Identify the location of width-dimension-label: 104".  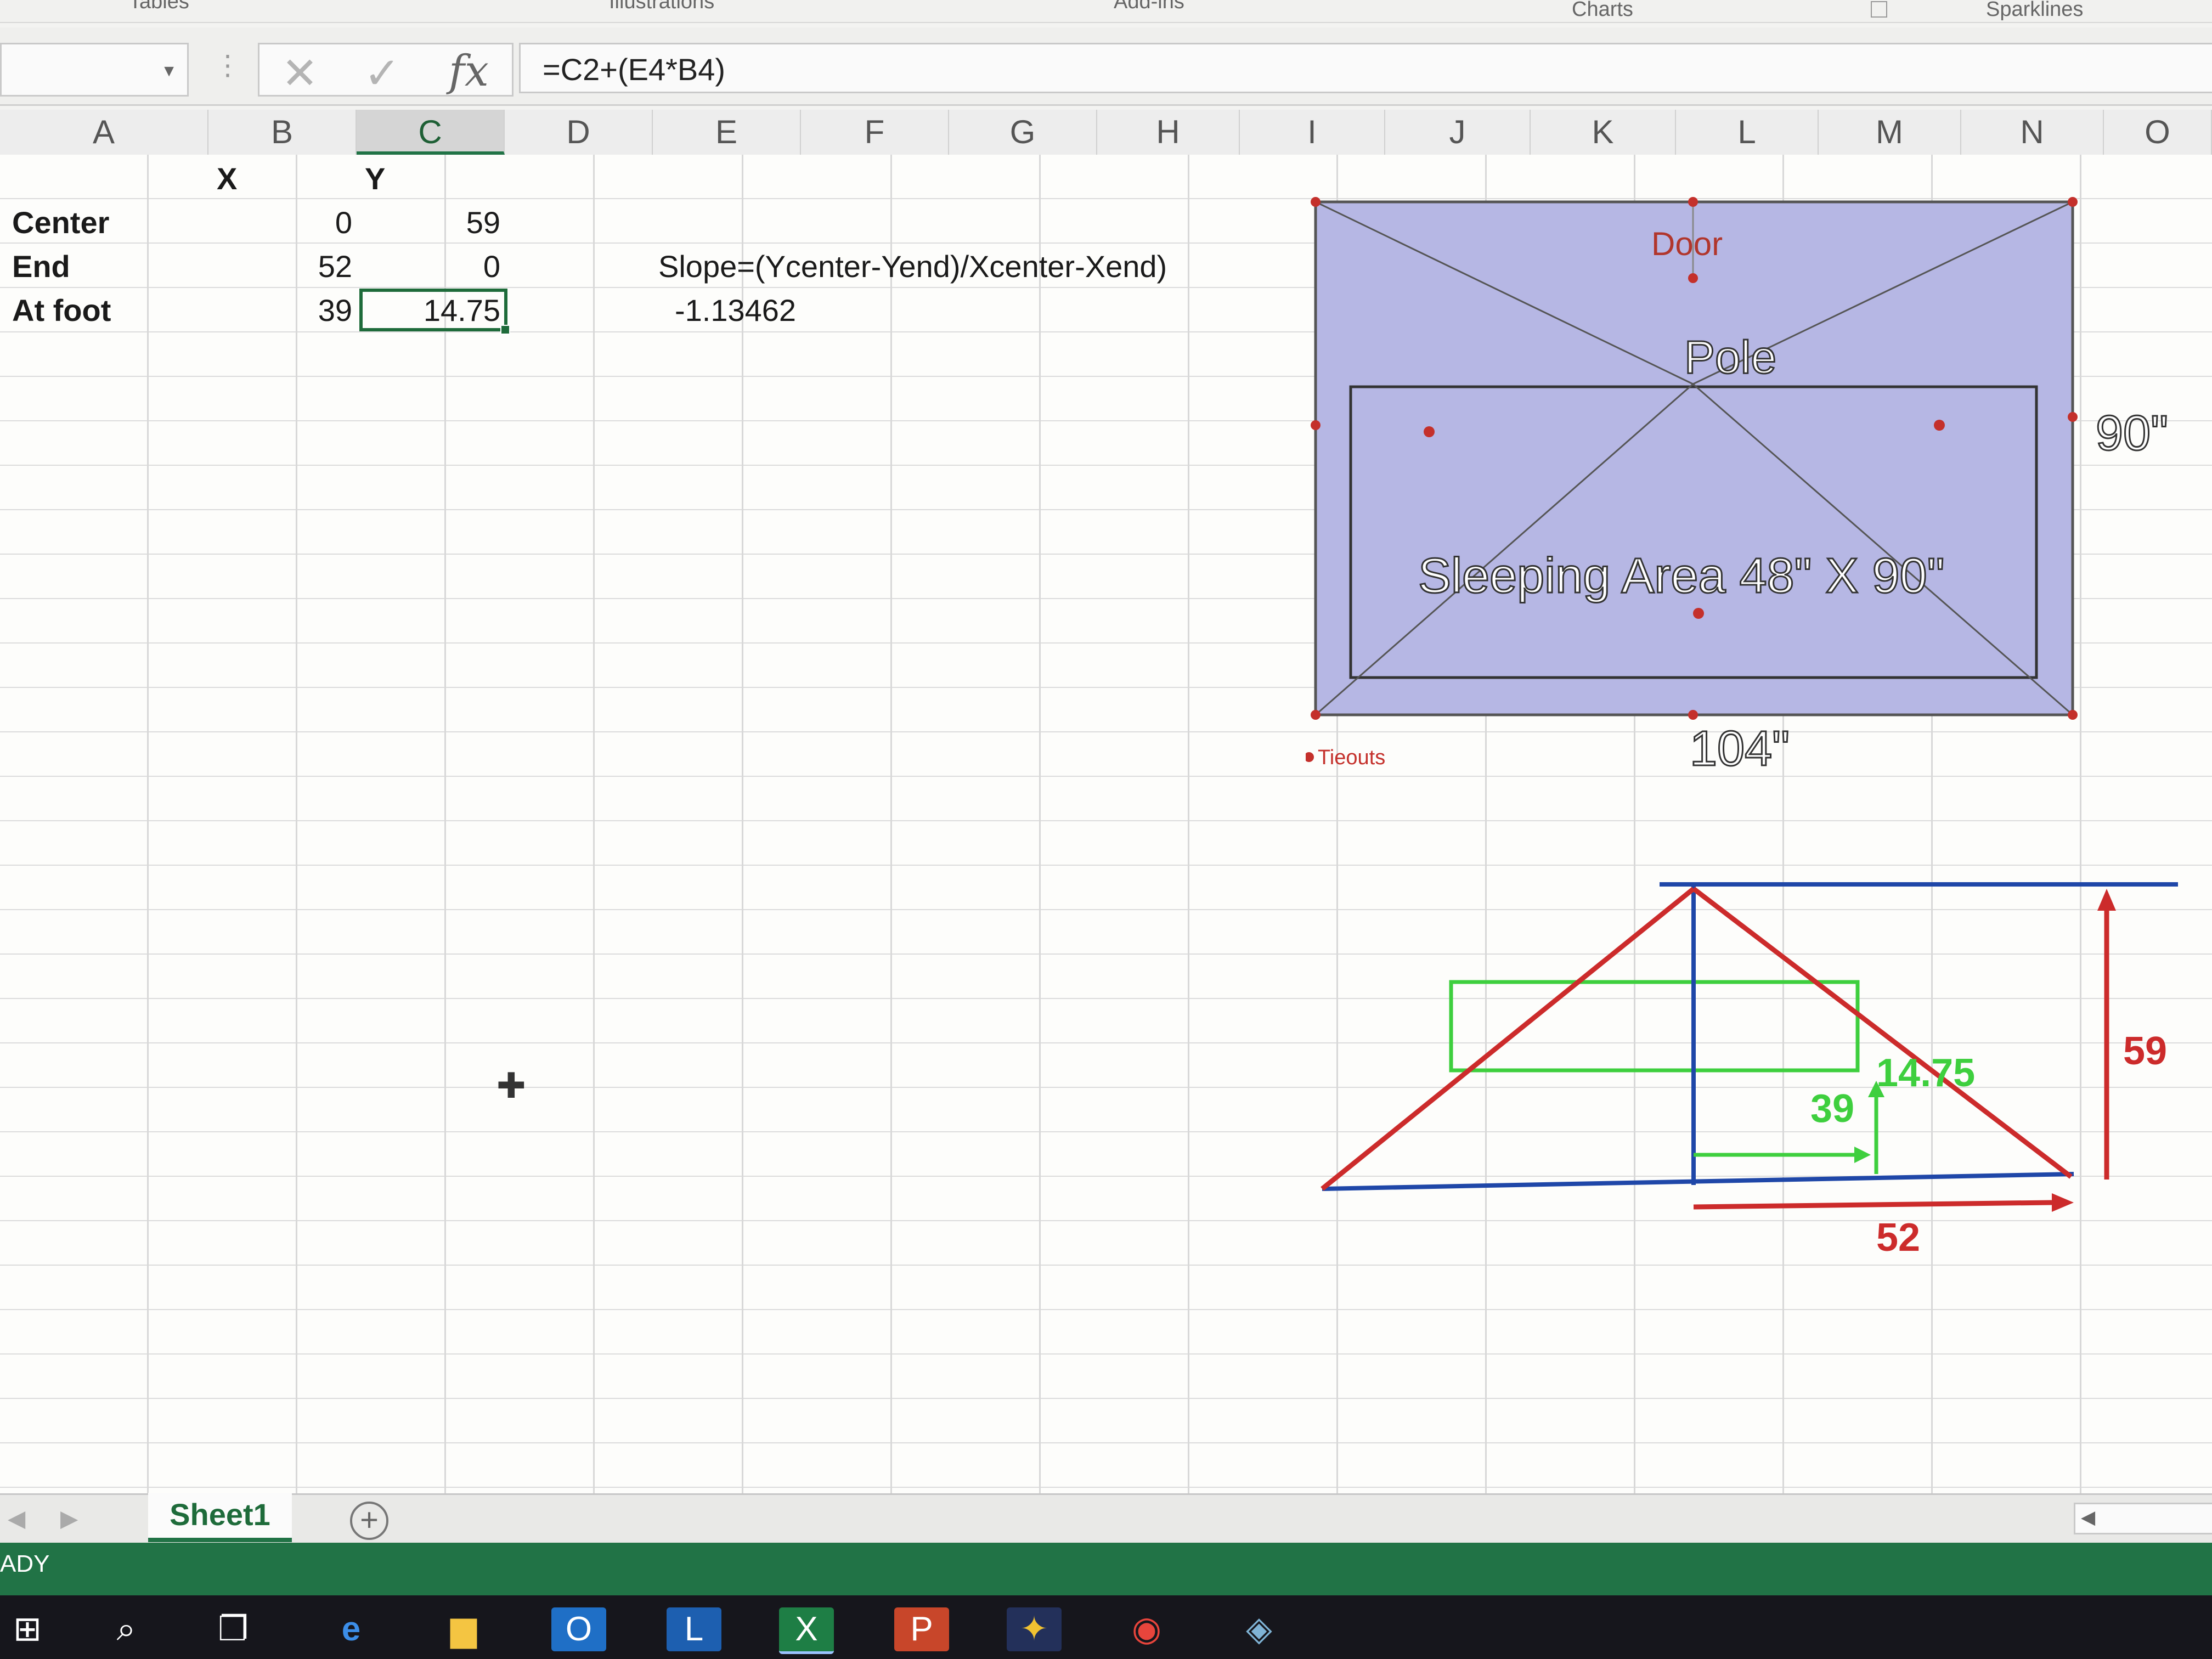
(1740, 749).